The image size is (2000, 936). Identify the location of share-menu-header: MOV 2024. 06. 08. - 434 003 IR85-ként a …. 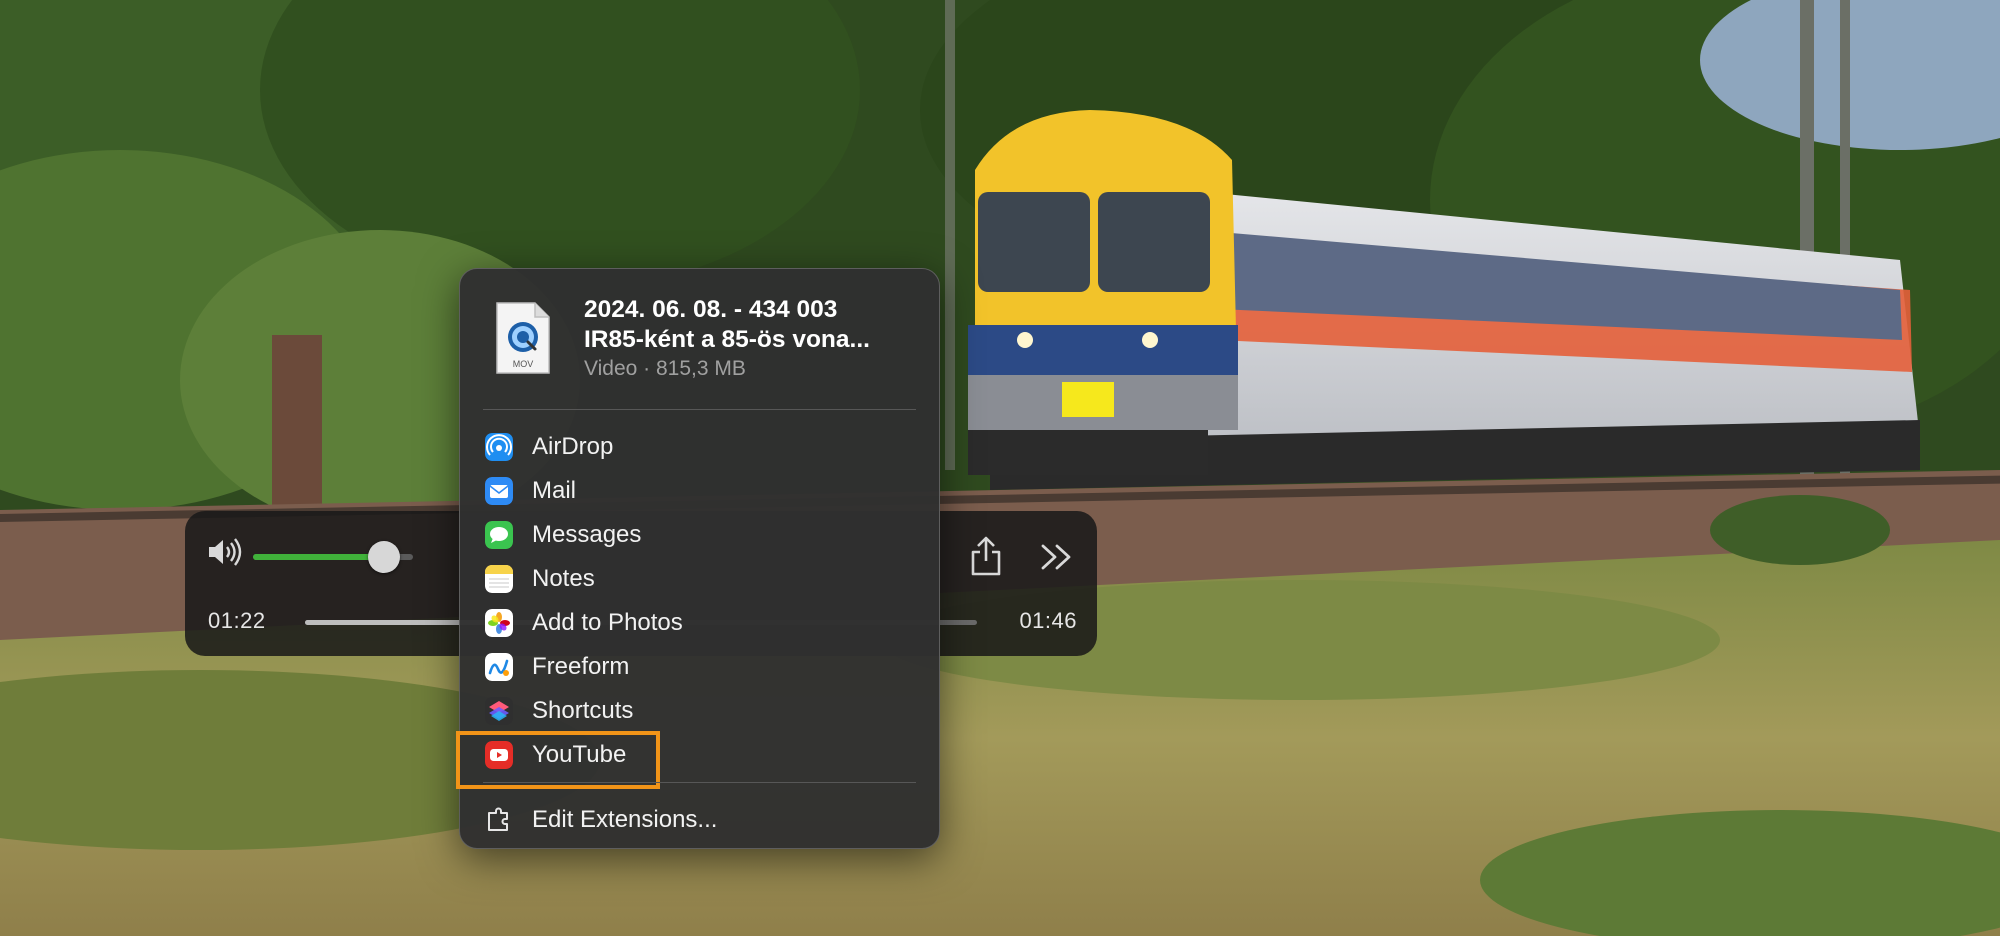
(699, 339).